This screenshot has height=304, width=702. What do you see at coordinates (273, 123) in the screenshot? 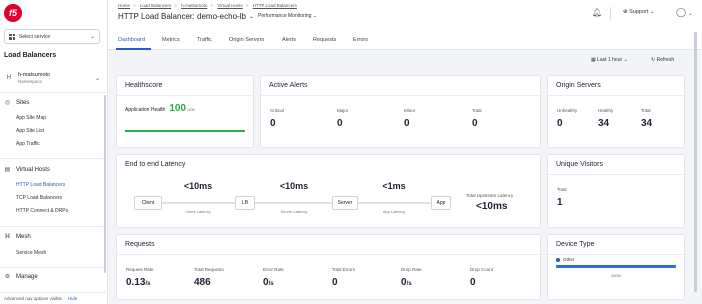
I see `critical-alerts-value: 0` at bounding box center [273, 123].